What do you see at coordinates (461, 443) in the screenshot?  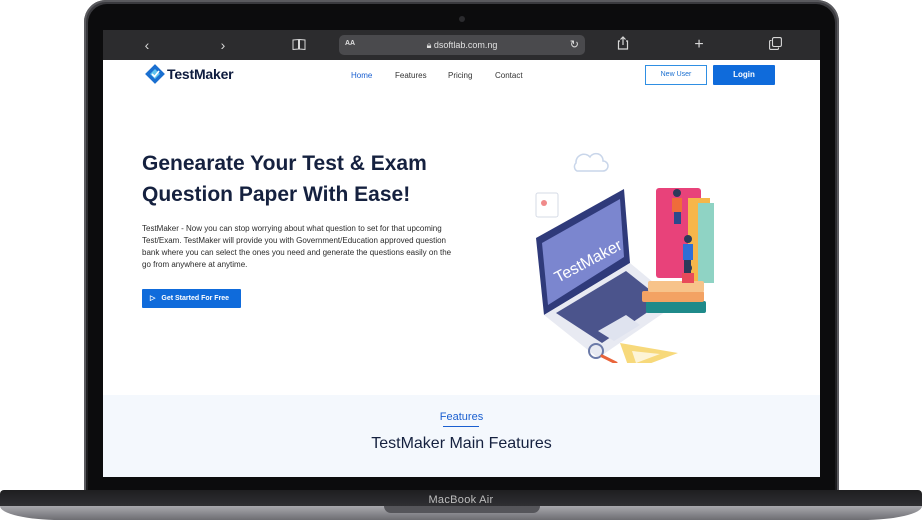 I see `features-title: TestMaker Main Features` at bounding box center [461, 443].